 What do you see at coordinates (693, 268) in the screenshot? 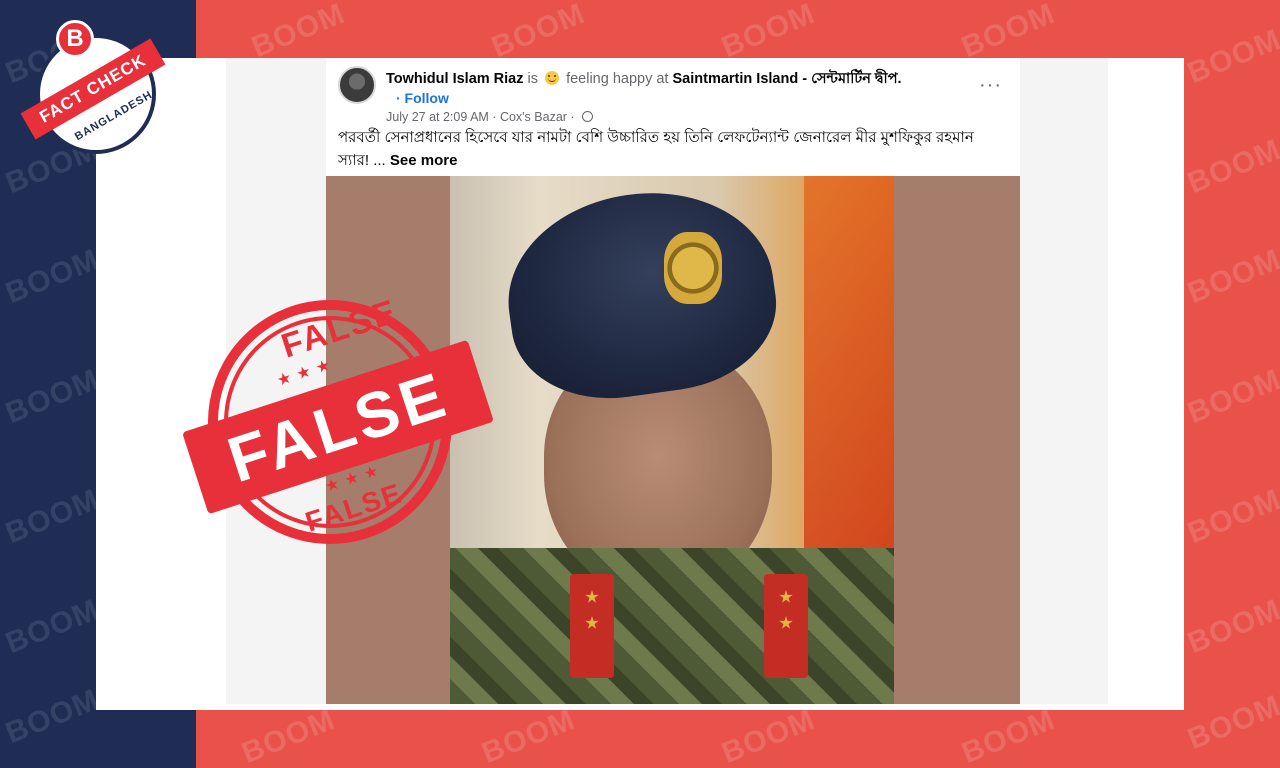
I see `cap-badge` at bounding box center [693, 268].